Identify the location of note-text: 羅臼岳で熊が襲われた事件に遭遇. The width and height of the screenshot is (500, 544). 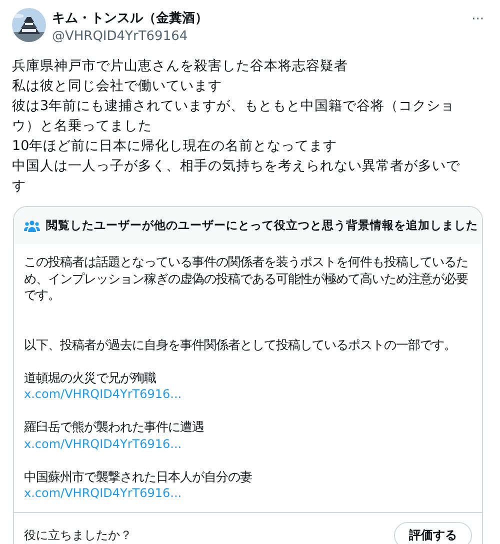
(114, 427).